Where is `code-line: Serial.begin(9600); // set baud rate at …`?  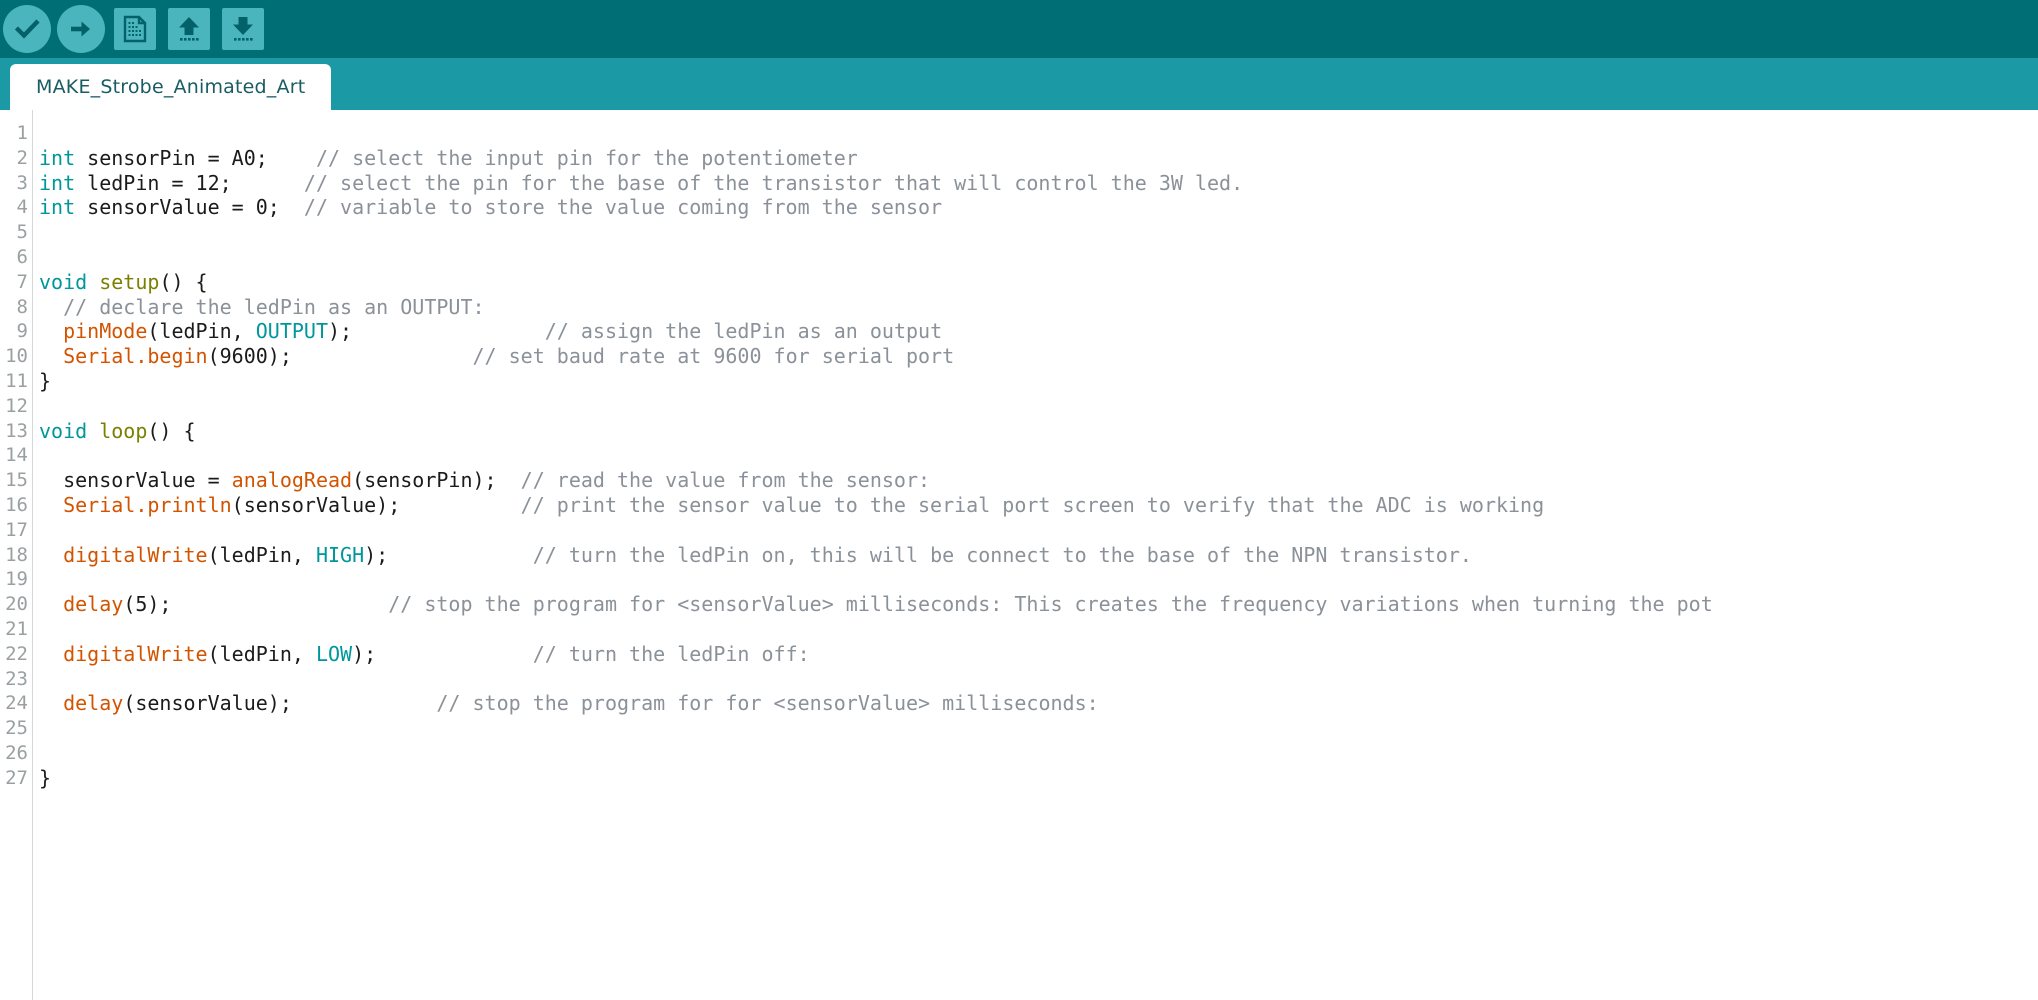 code-line: Serial.begin(9600); // set baud rate at … is located at coordinates (1038, 356).